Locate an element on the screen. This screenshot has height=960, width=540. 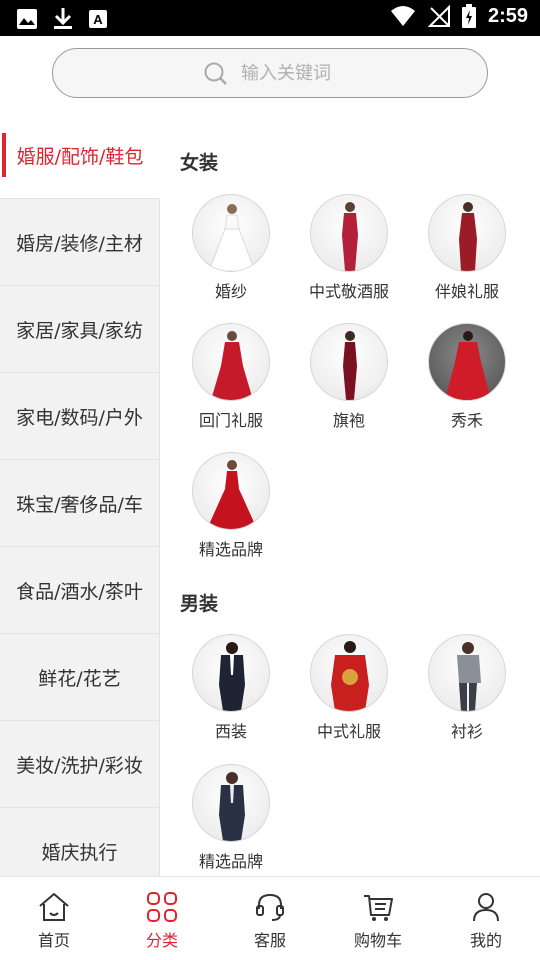
sidebar-item: 婚庆执行 is located at coordinates (80, 842).